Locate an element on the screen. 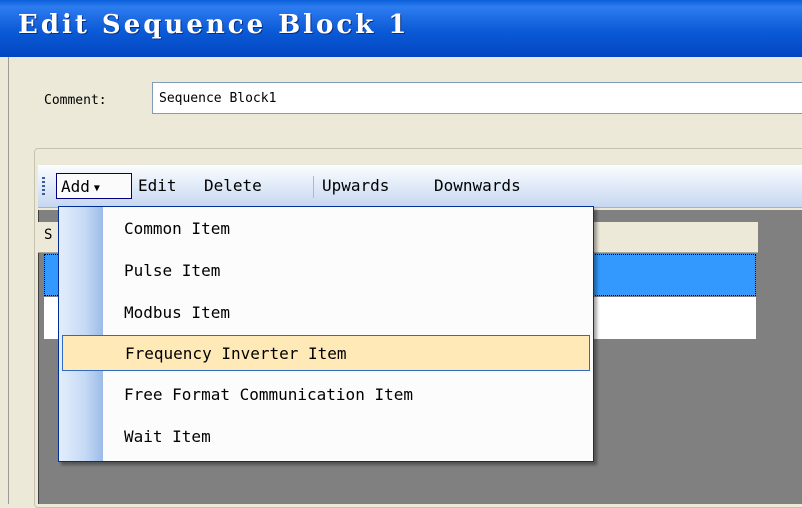  upwards-button: Upwards is located at coordinates (355, 186).